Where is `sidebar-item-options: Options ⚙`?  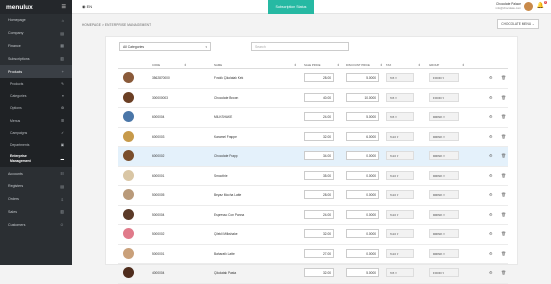 sidebar-item-options: Options ⚙ is located at coordinates (36, 108).